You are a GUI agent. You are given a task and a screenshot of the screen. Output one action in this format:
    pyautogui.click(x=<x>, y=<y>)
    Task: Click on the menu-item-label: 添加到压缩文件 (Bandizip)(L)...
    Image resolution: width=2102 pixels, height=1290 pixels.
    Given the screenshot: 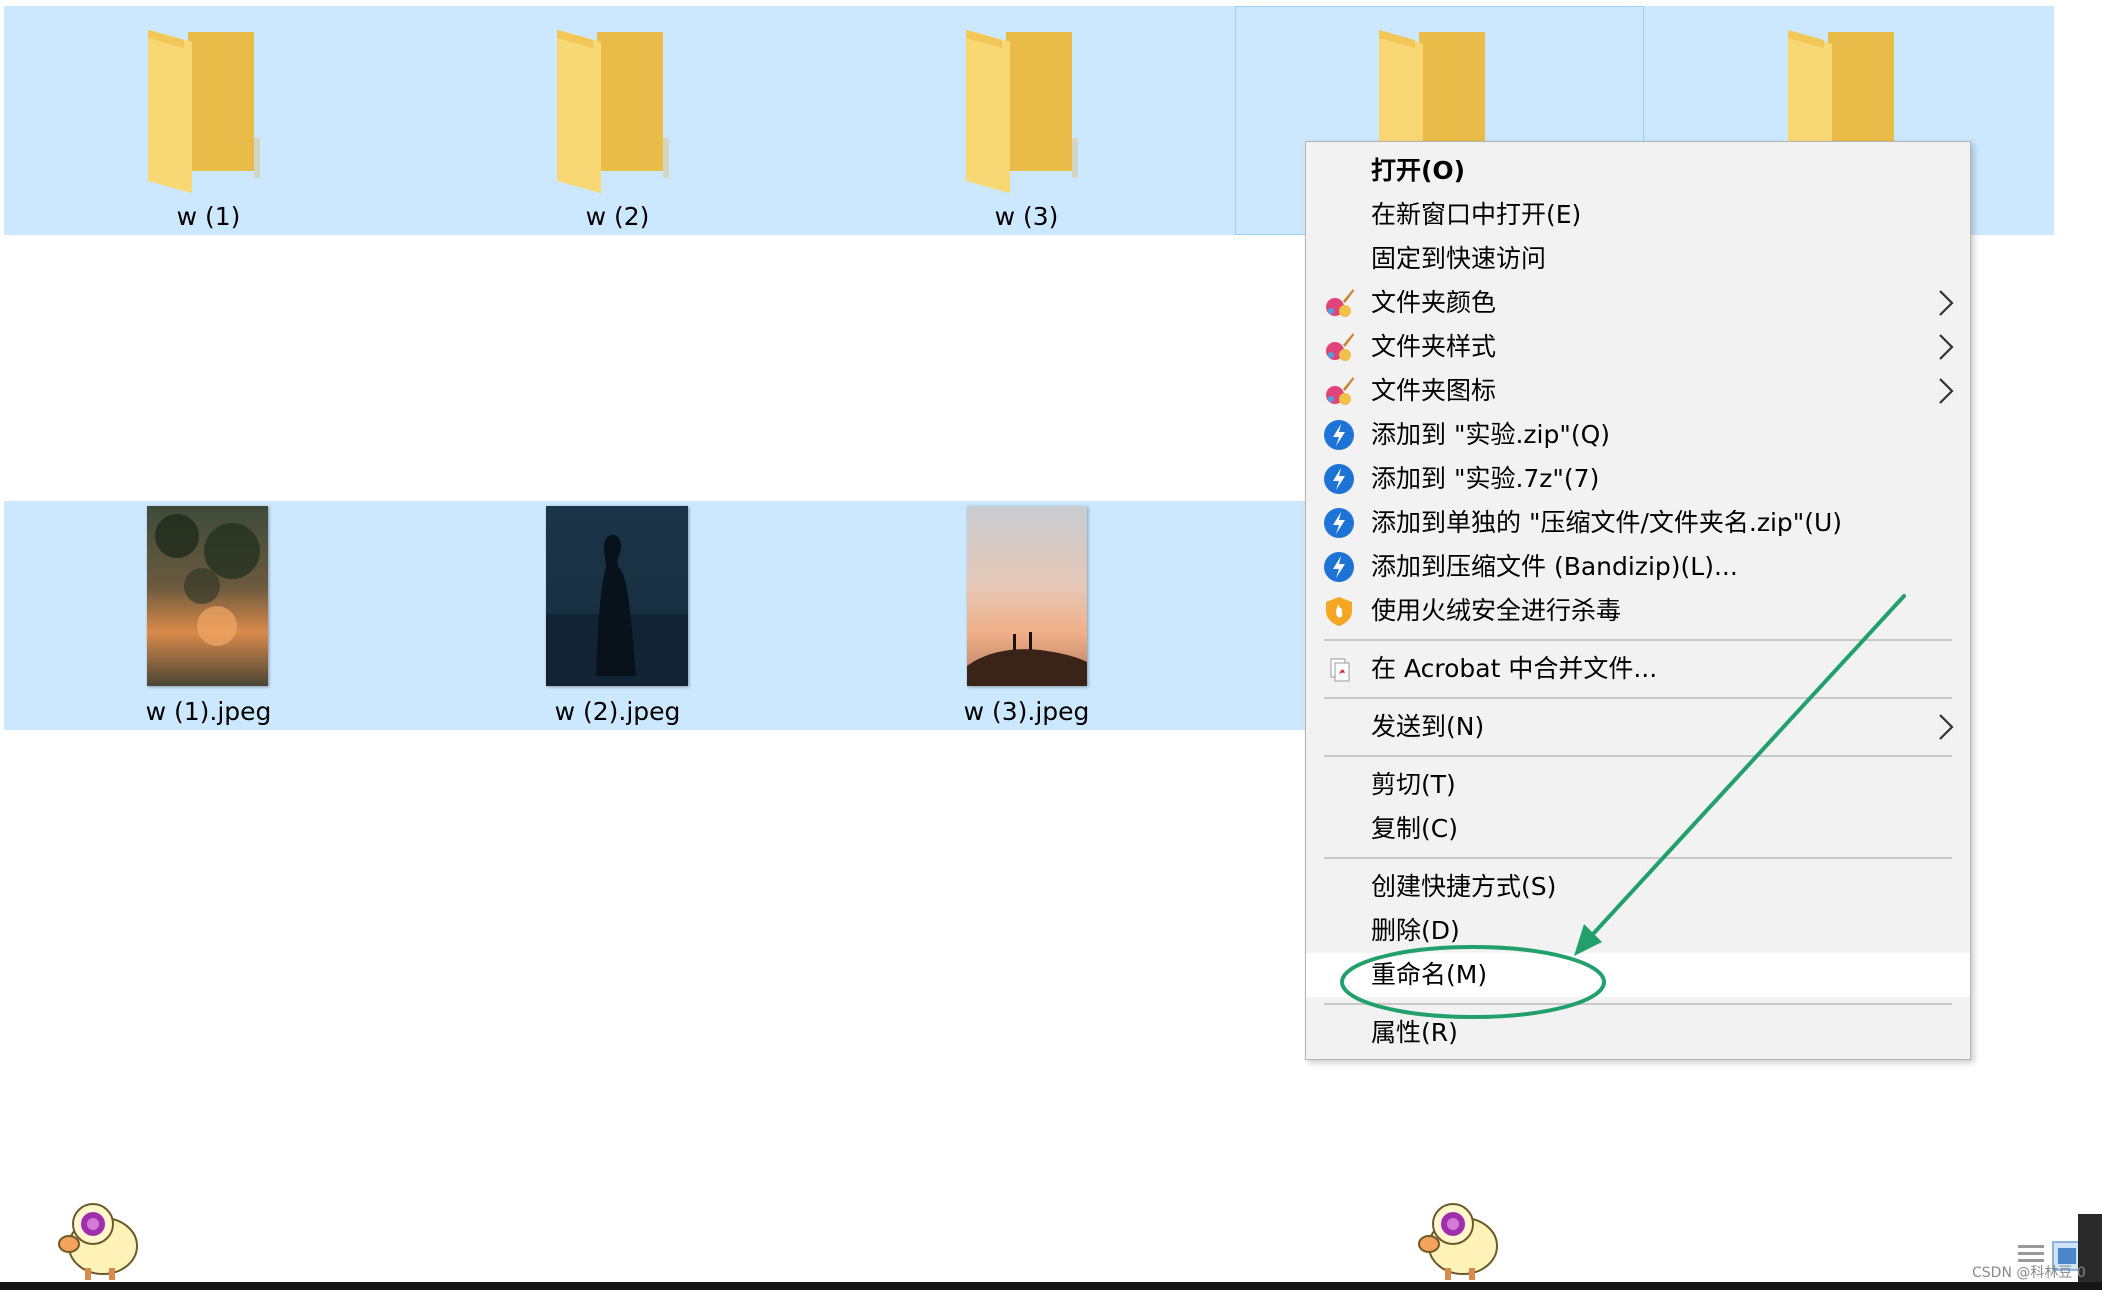 What is the action you would take?
    pyautogui.click(x=1554, y=566)
    